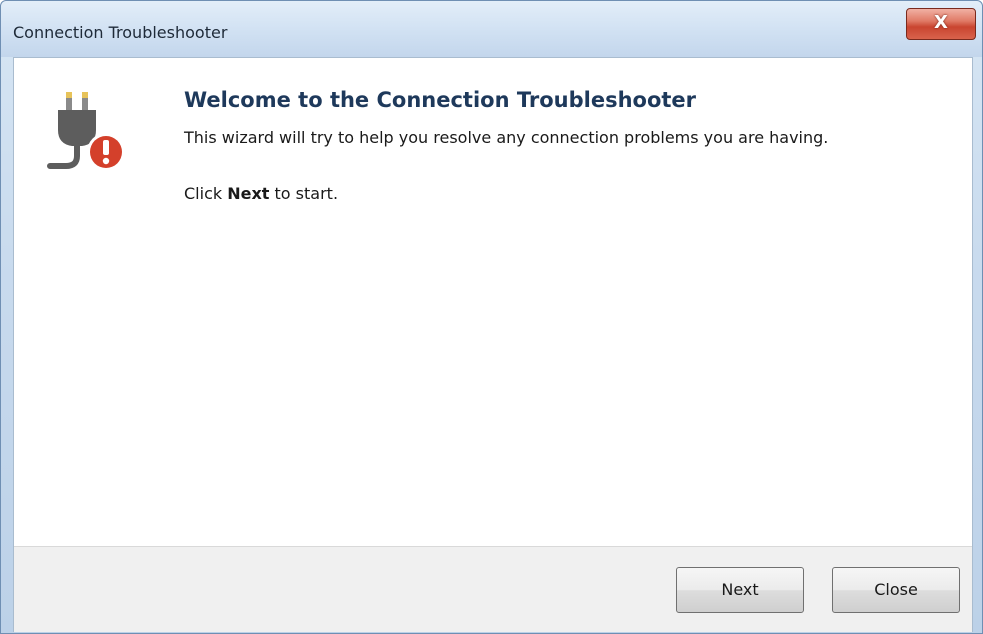 The width and height of the screenshot is (983, 634). I want to click on title-bar: Connection Troubleshooter X, so click(491, 29).